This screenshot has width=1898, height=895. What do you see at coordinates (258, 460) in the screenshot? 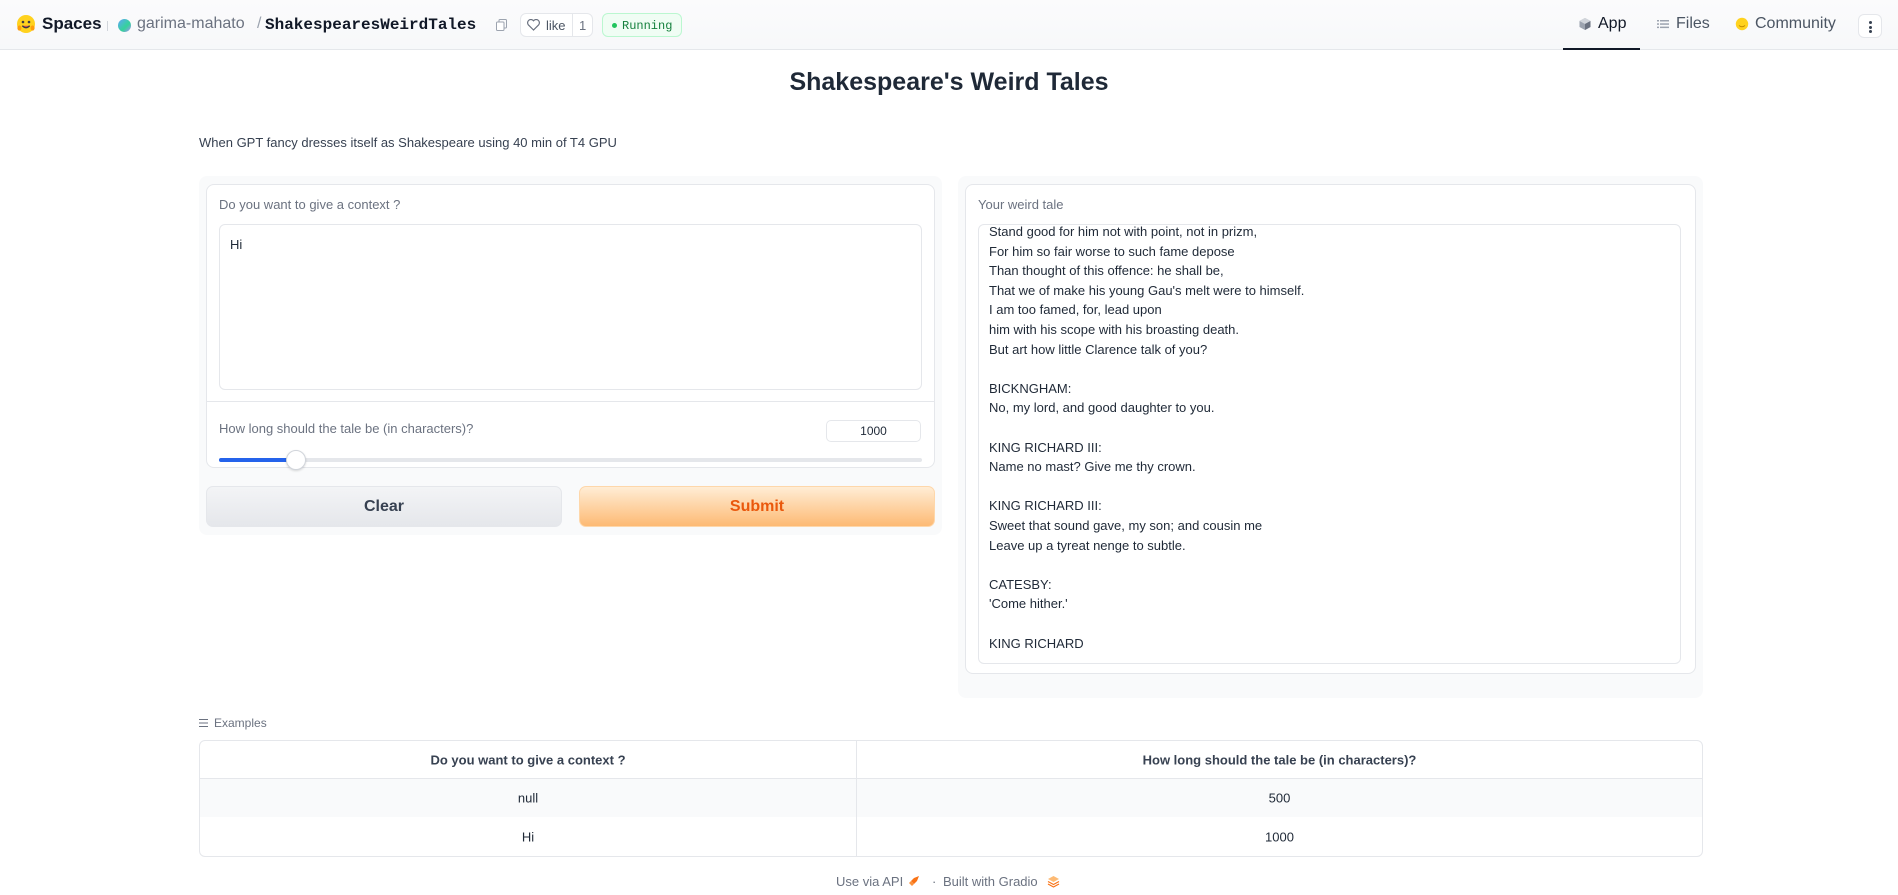
I see `slider-fill` at bounding box center [258, 460].